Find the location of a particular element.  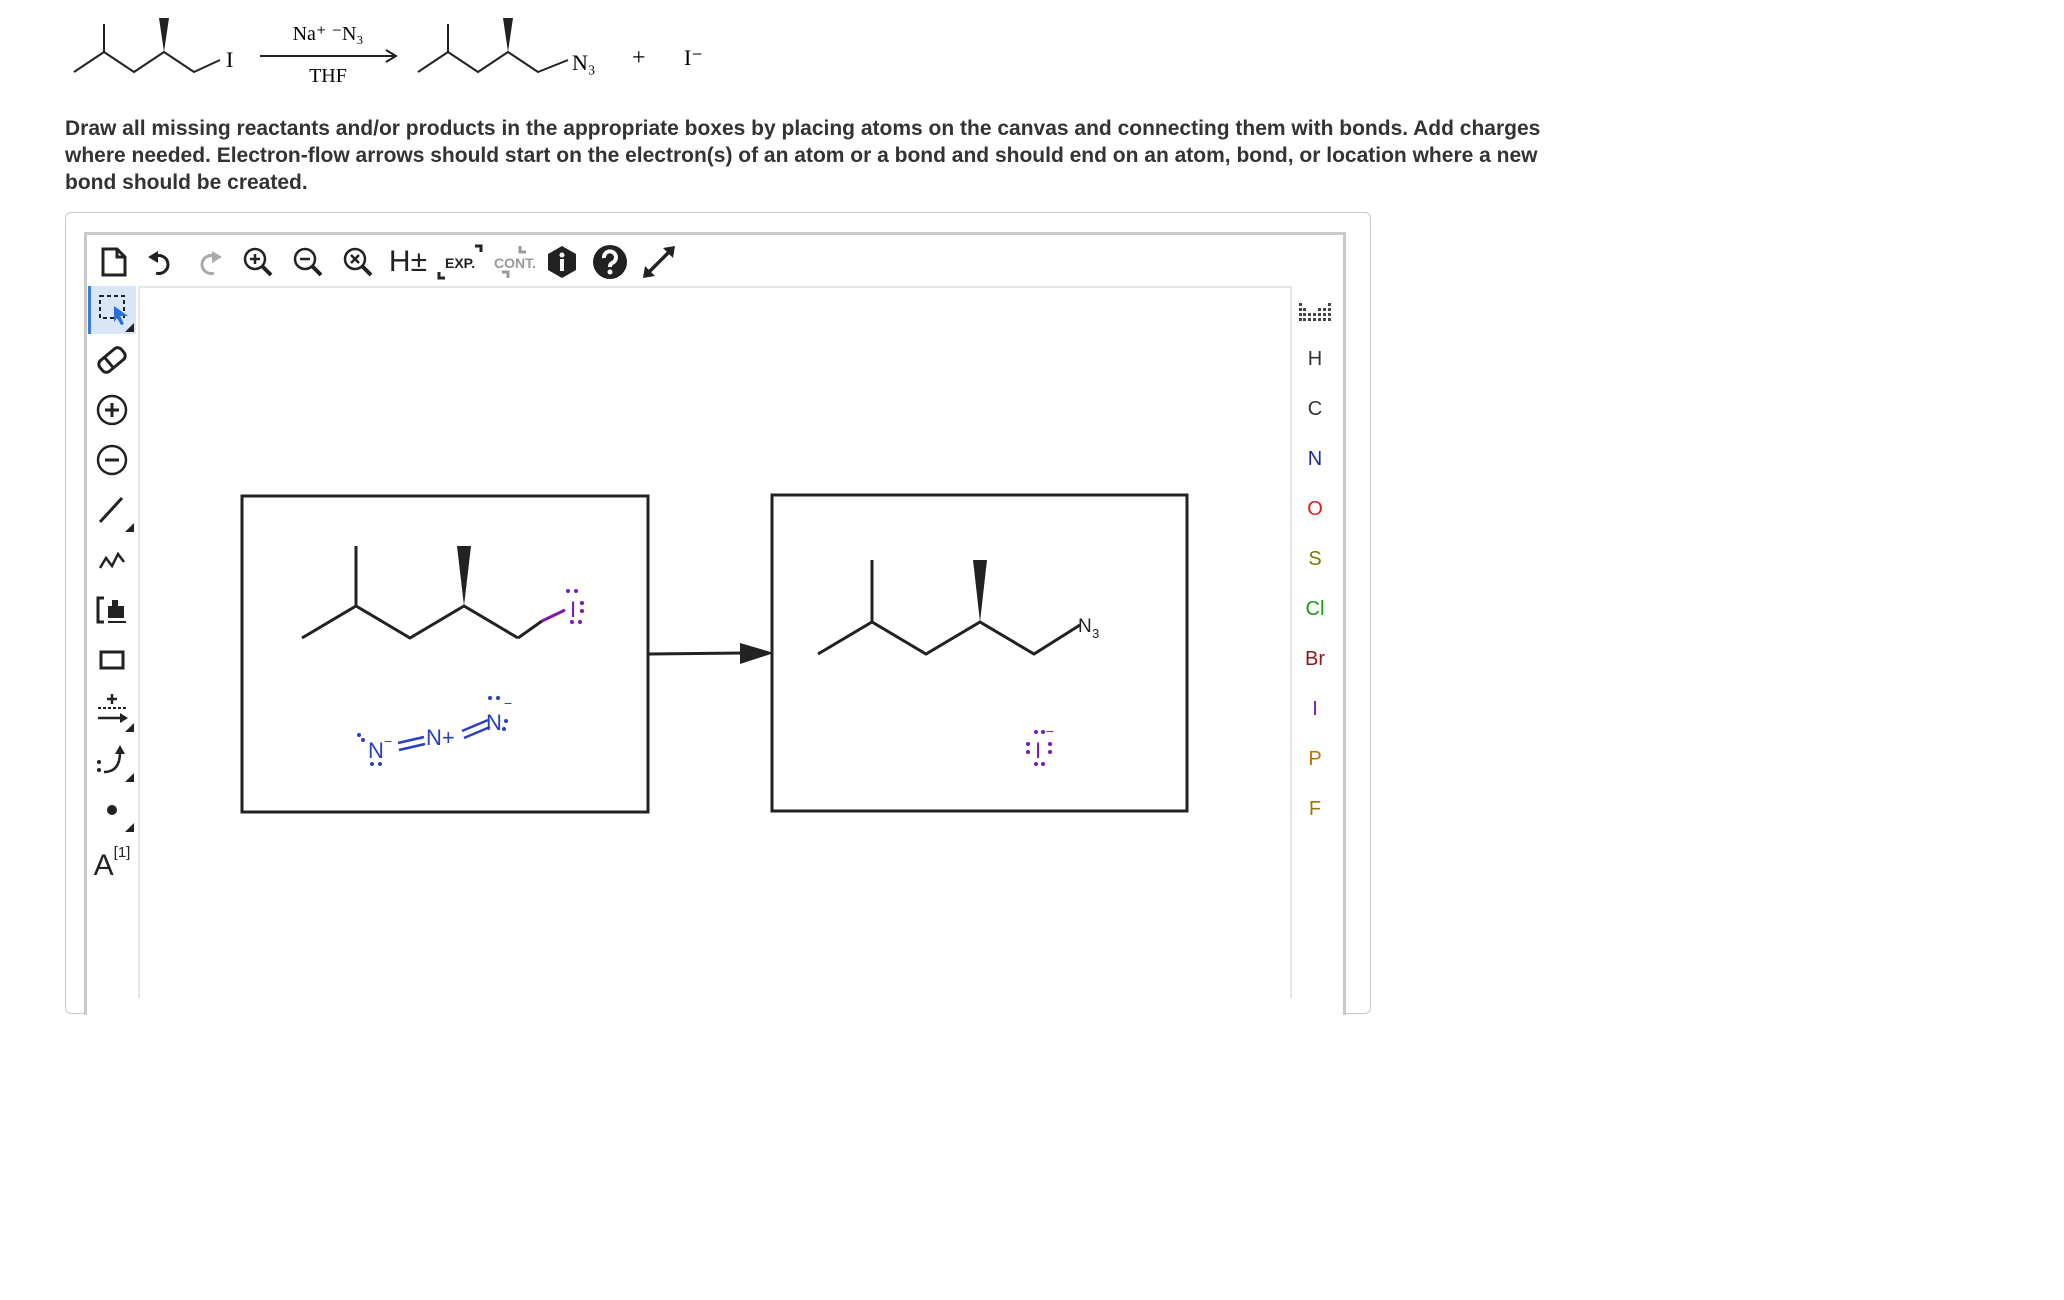

hydrogen-toggle-button: H± is located at coordinates (408, 262).